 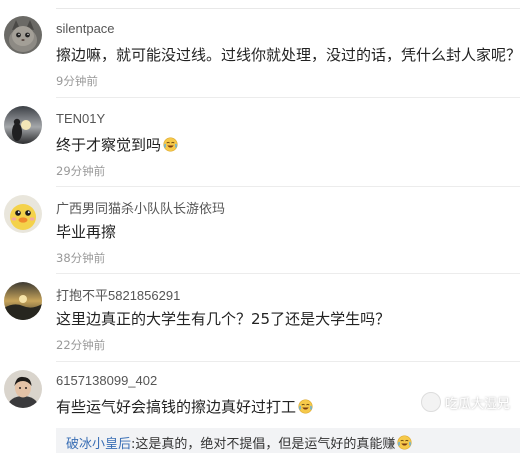 What do you see at coordinates (176, 407) in the screenshot?
I see `comment-text-content: 有些运气好会搞钱的擦边真好过打工` at bounding box center [176, 407].